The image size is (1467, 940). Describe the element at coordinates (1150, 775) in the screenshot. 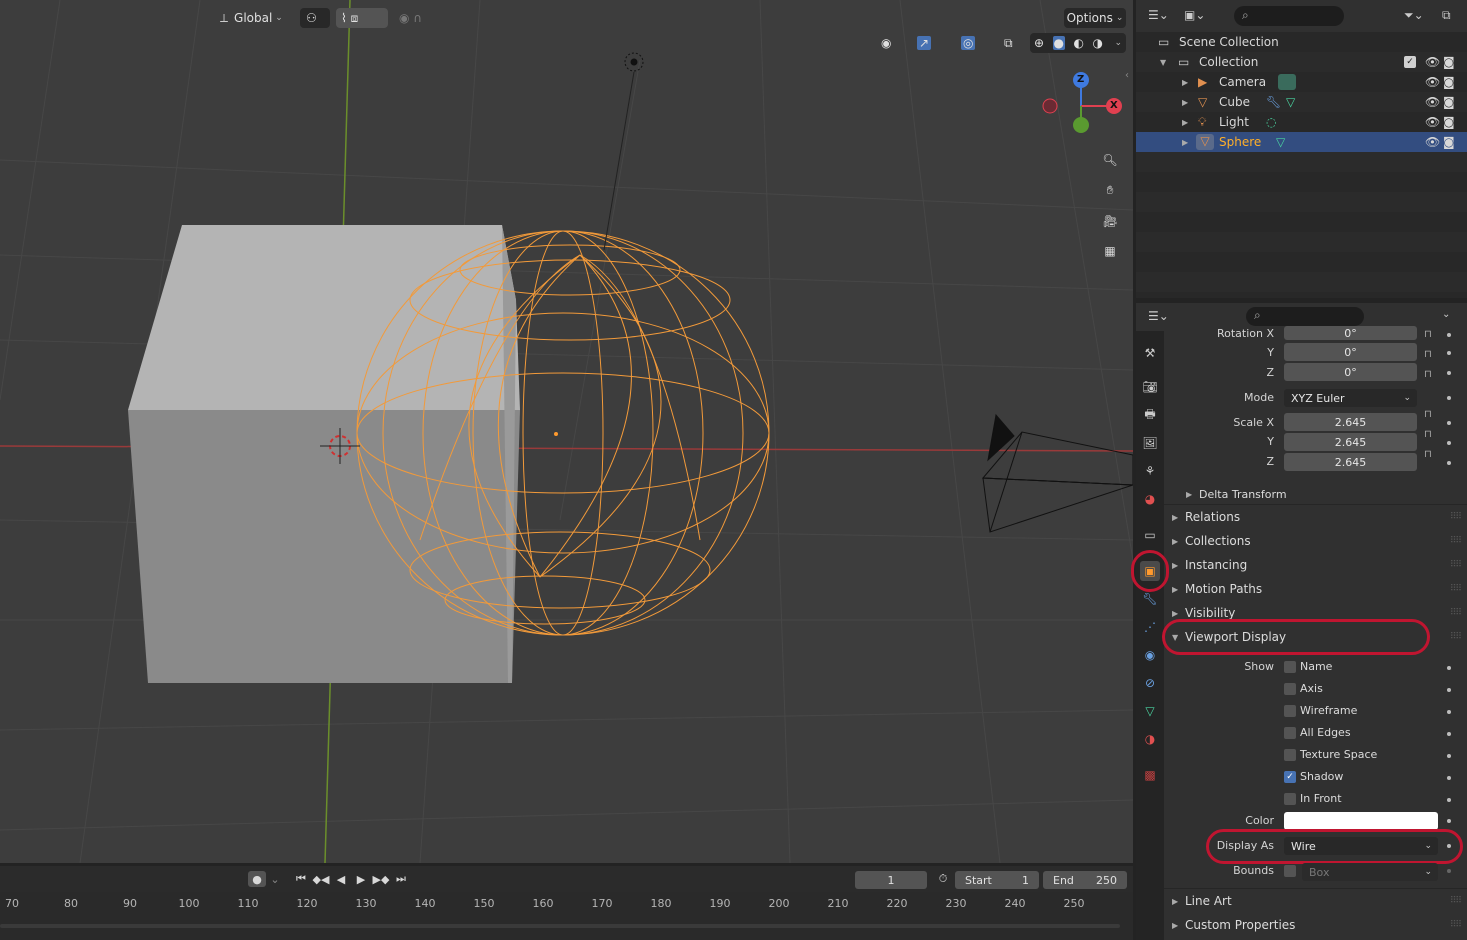

I see `texture-tab-icon: ▩` at that location.